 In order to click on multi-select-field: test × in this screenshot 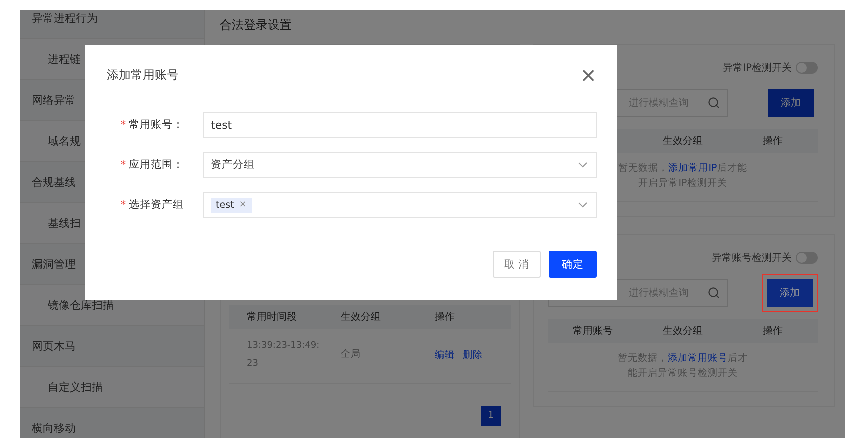, I will do `click(400, 205)`.